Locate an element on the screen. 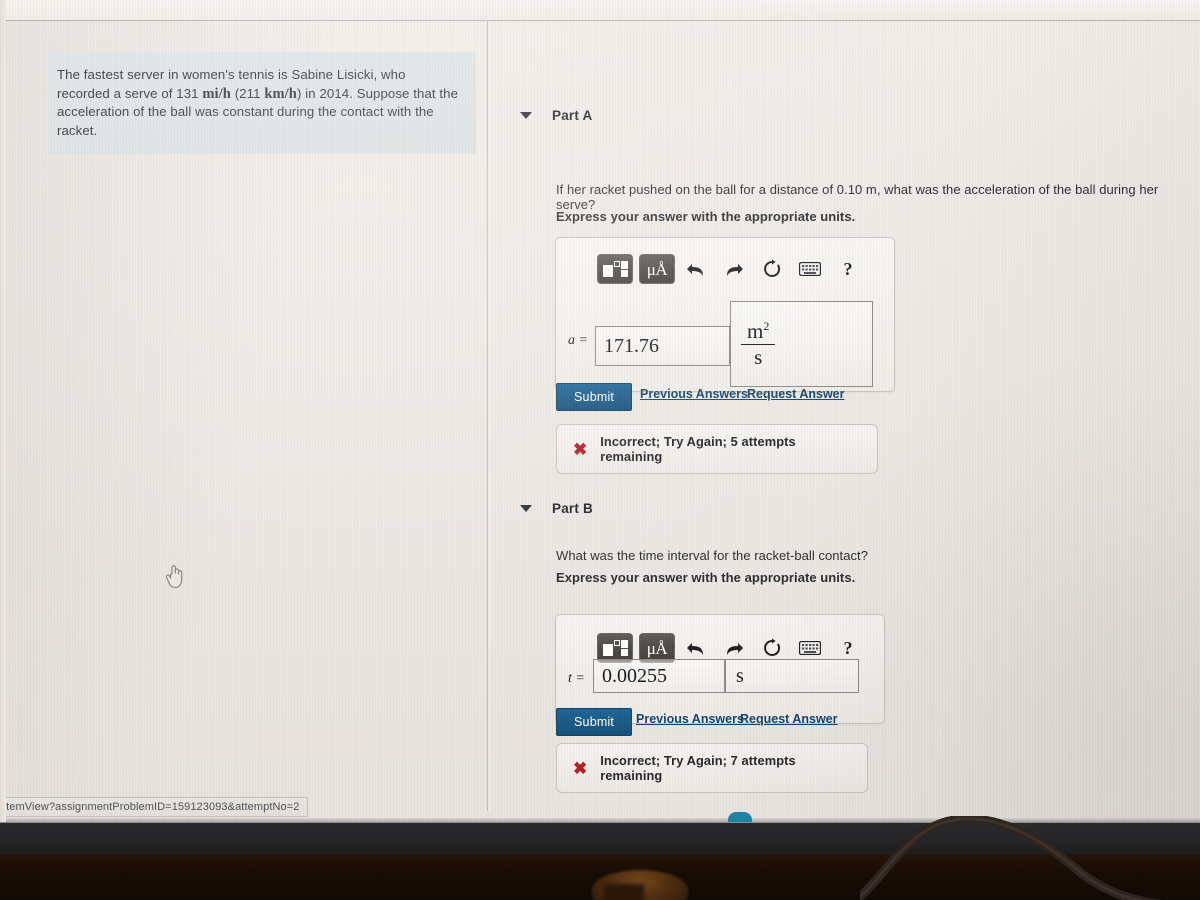  part-b-header: Part B is located at coordinates (546, 508).